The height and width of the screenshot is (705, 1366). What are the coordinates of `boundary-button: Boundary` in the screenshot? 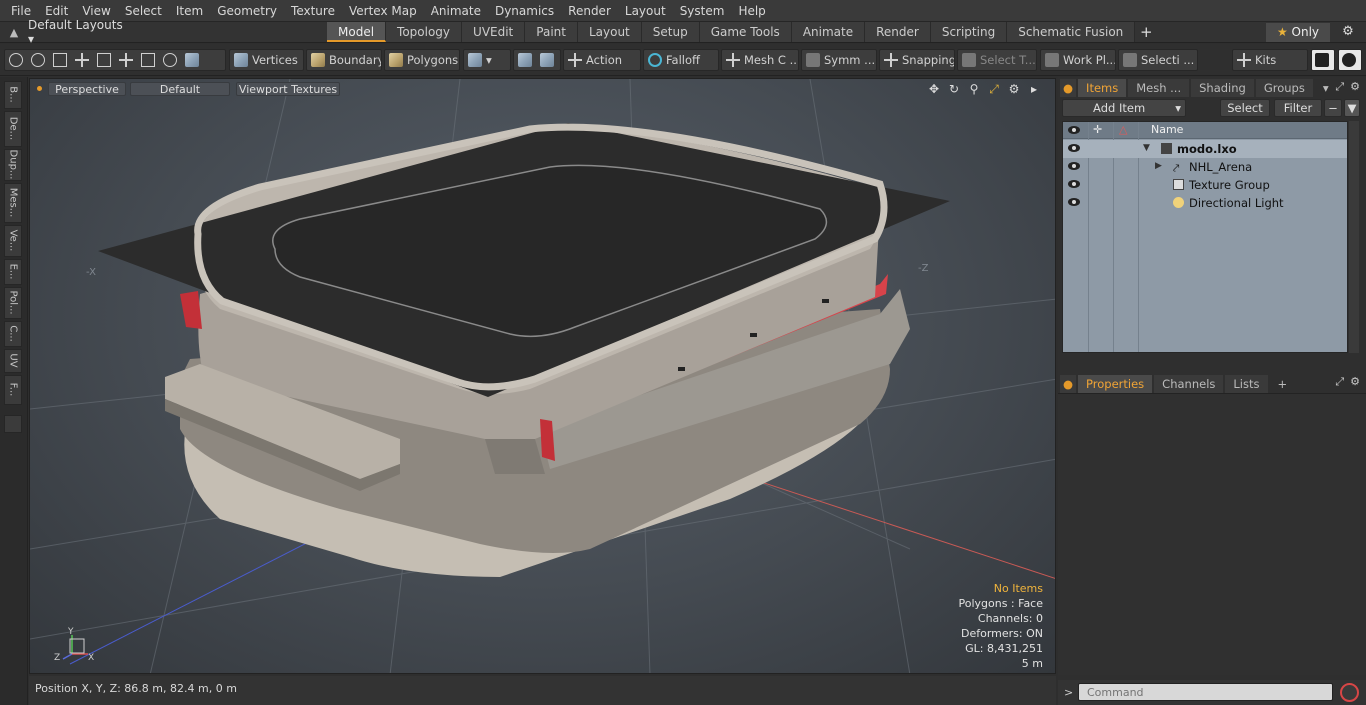 It's located at (344, 60).